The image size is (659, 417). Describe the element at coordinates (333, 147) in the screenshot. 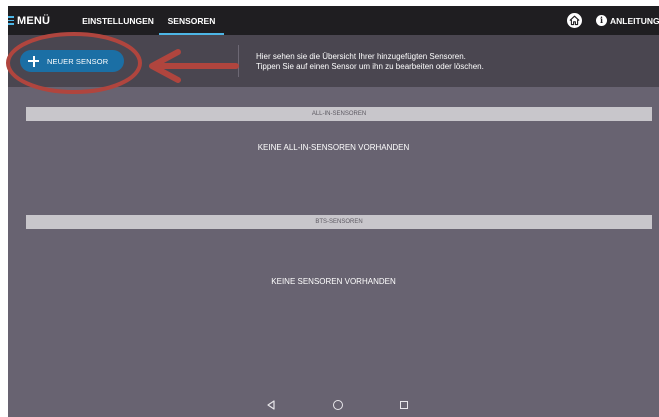

I see `allin-empty-message: KEINE ALL-IN-SENSOREN VORHANDEN` at that location.